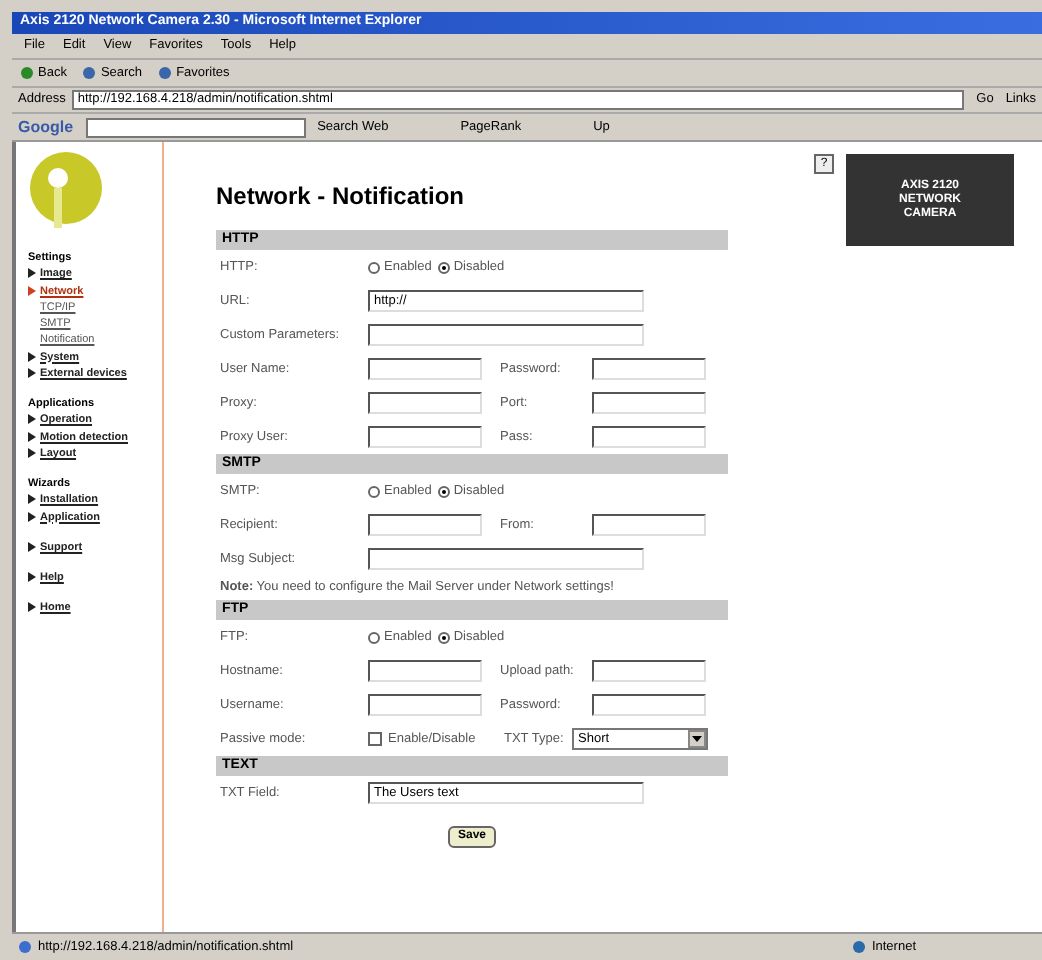 The width and height of the screenshot is (1042, 960). What do you see at coordinates (66, 190) in the screenshot?
I see `logo-icon` at bounding box center [66, 190].